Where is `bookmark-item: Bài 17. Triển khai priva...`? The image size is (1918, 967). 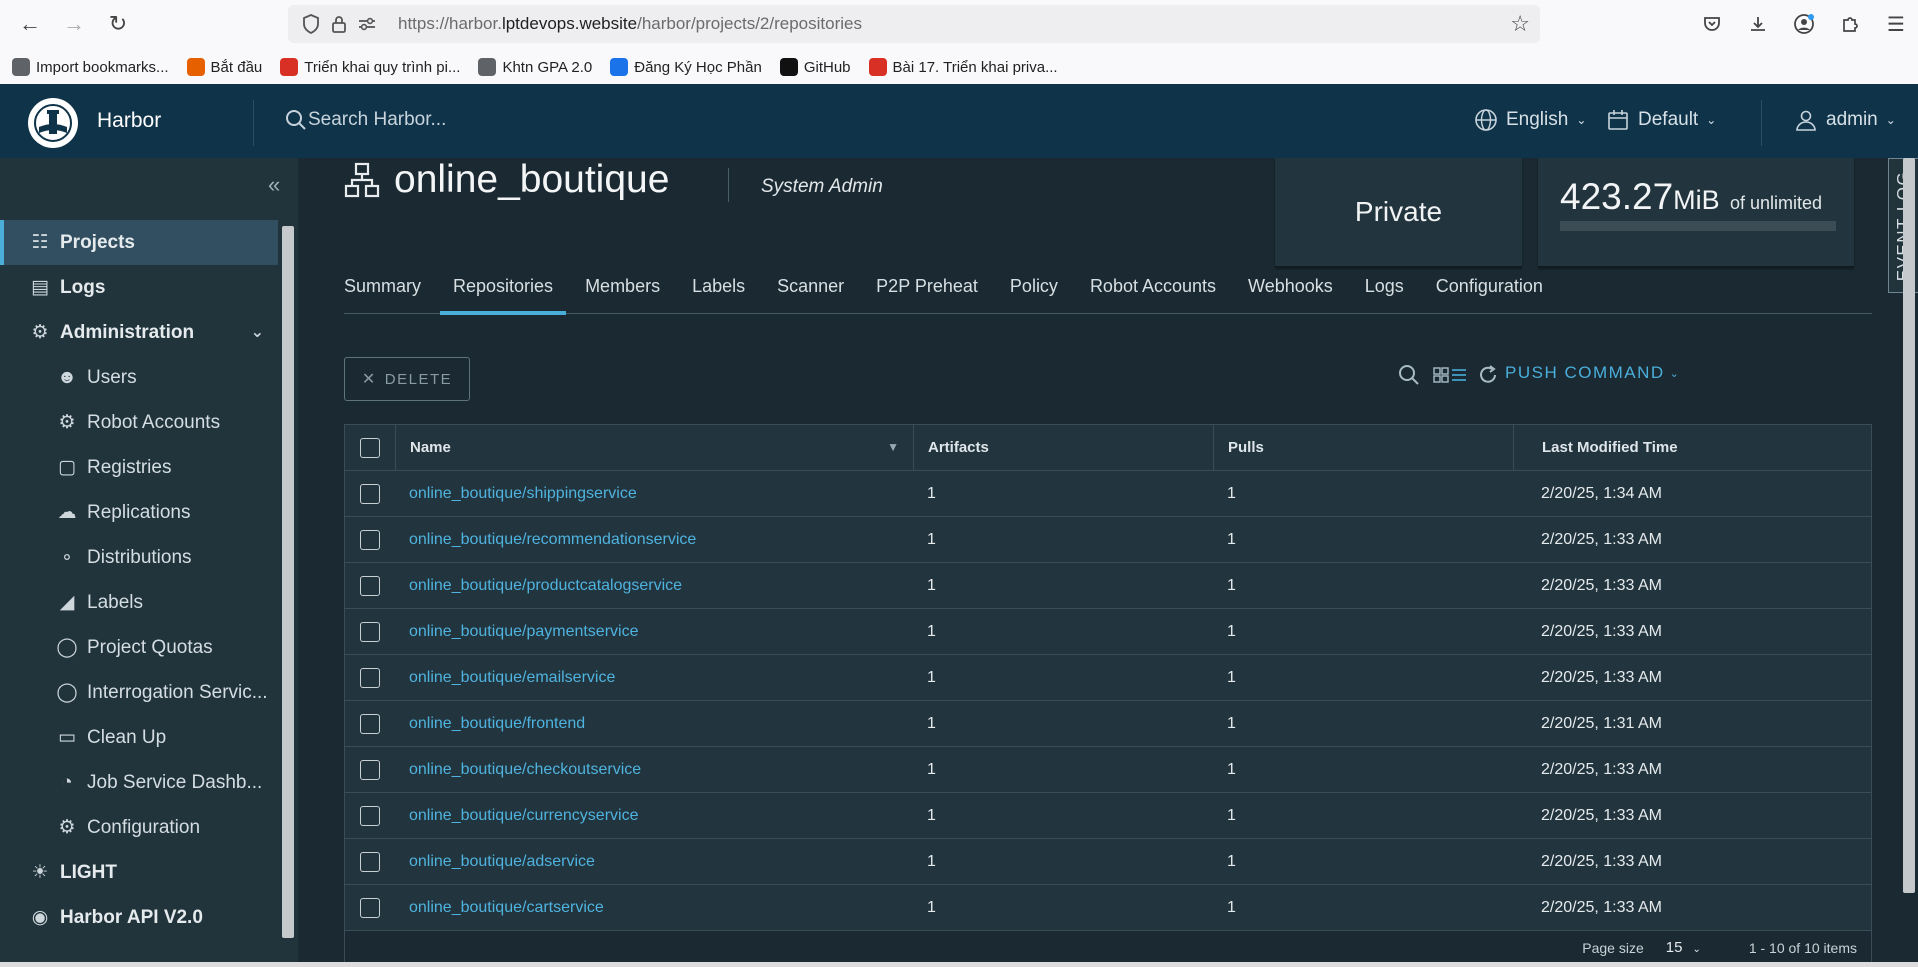
bookmark-item: Bài 17. Triển khai priva... is located at coordinates (963, 67).